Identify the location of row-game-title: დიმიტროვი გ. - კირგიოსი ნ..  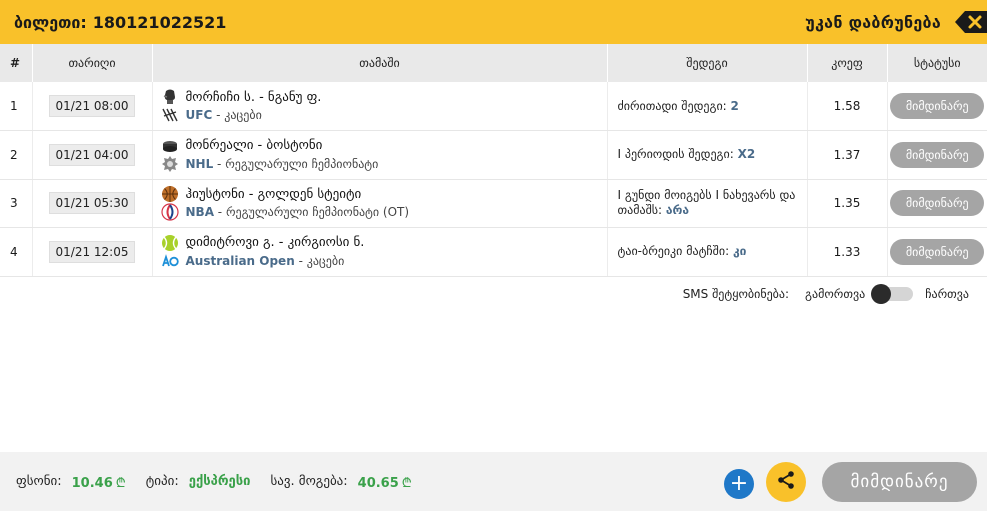
(275, 243).